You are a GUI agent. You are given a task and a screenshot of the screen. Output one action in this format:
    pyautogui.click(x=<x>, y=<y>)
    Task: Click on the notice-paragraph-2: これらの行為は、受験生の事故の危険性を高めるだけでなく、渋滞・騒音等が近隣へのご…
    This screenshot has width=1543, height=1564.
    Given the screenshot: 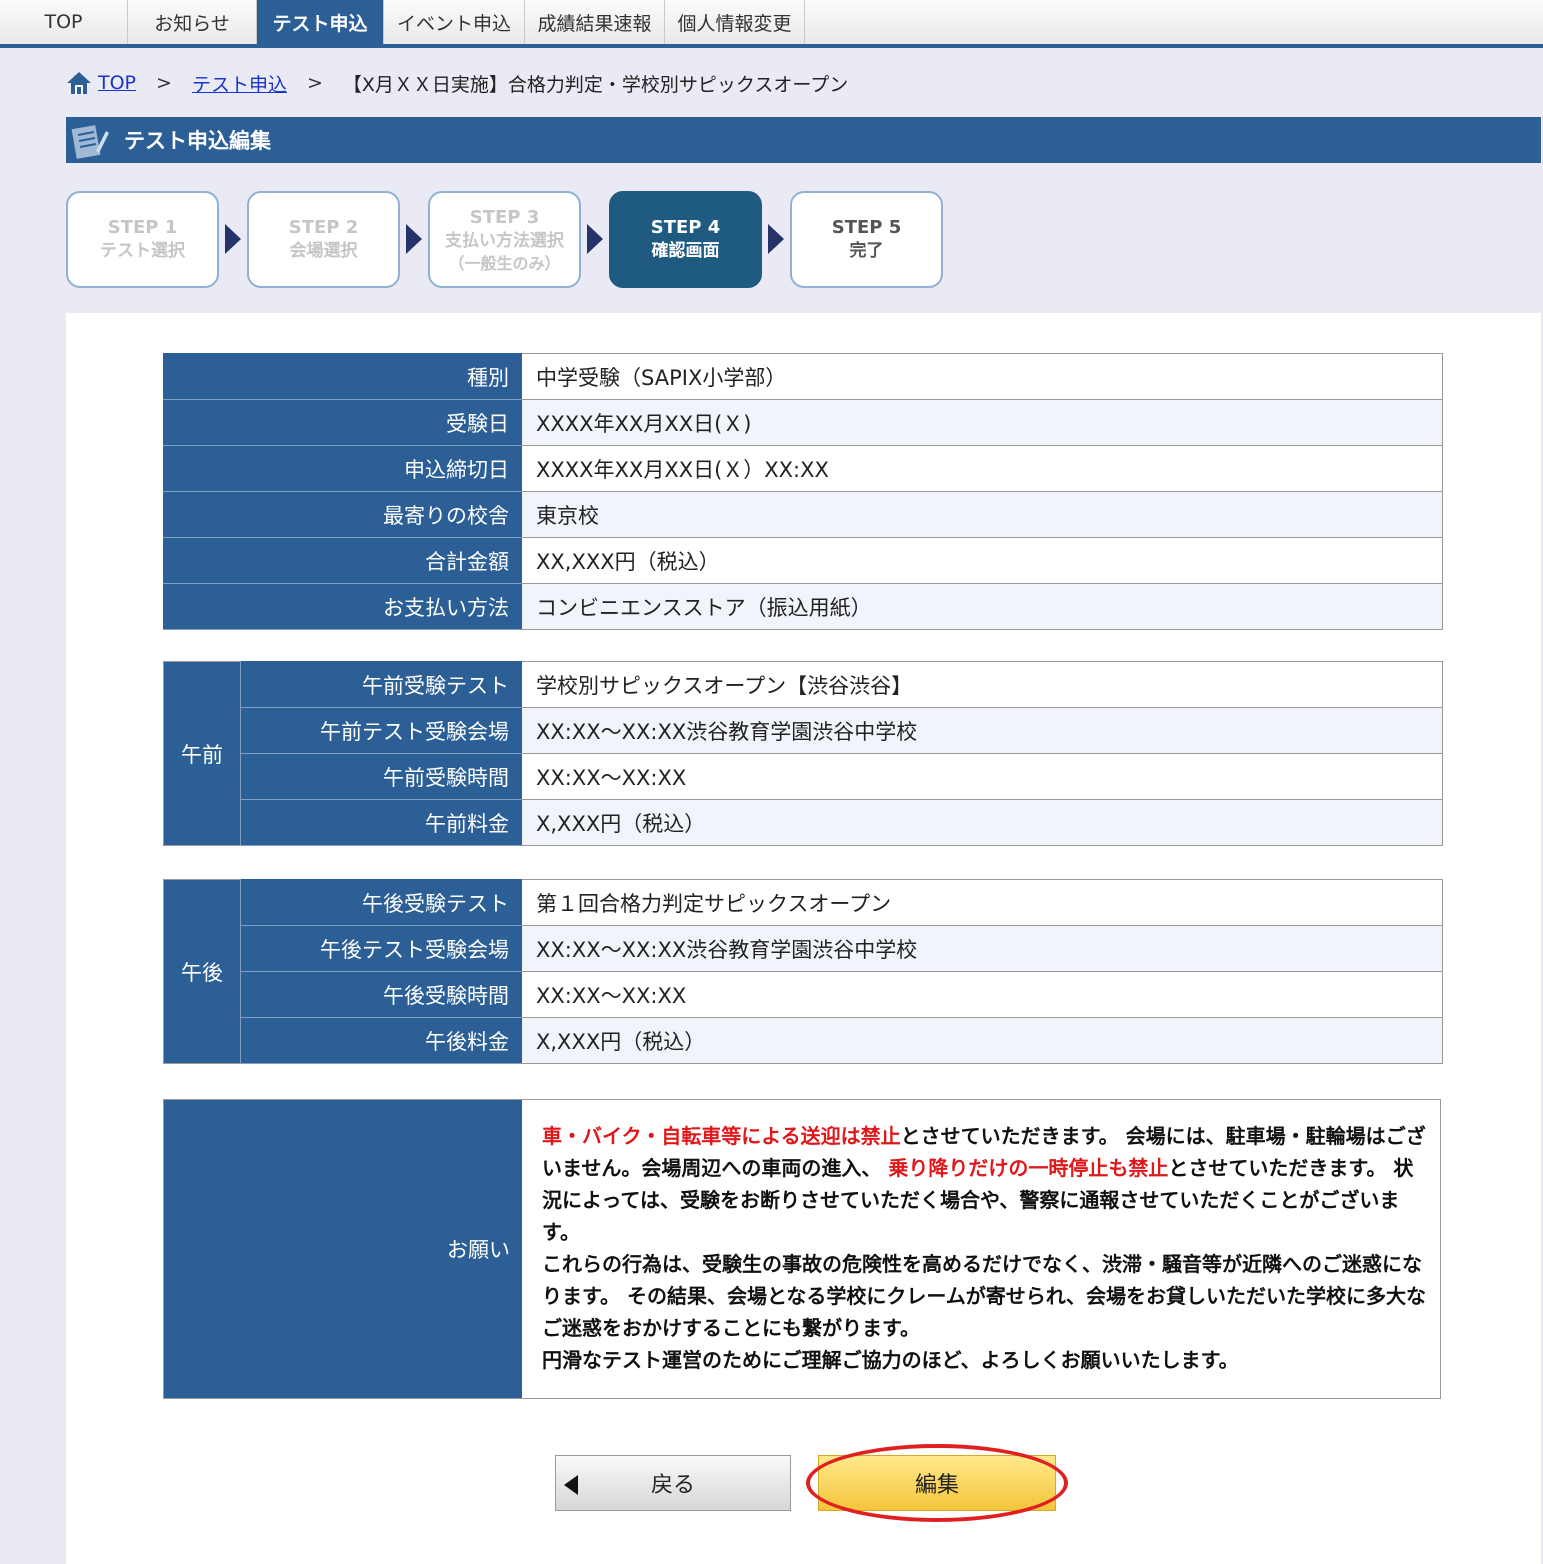 What is the action you would take?
    pyautogui.click(x=984, y=1296)
    